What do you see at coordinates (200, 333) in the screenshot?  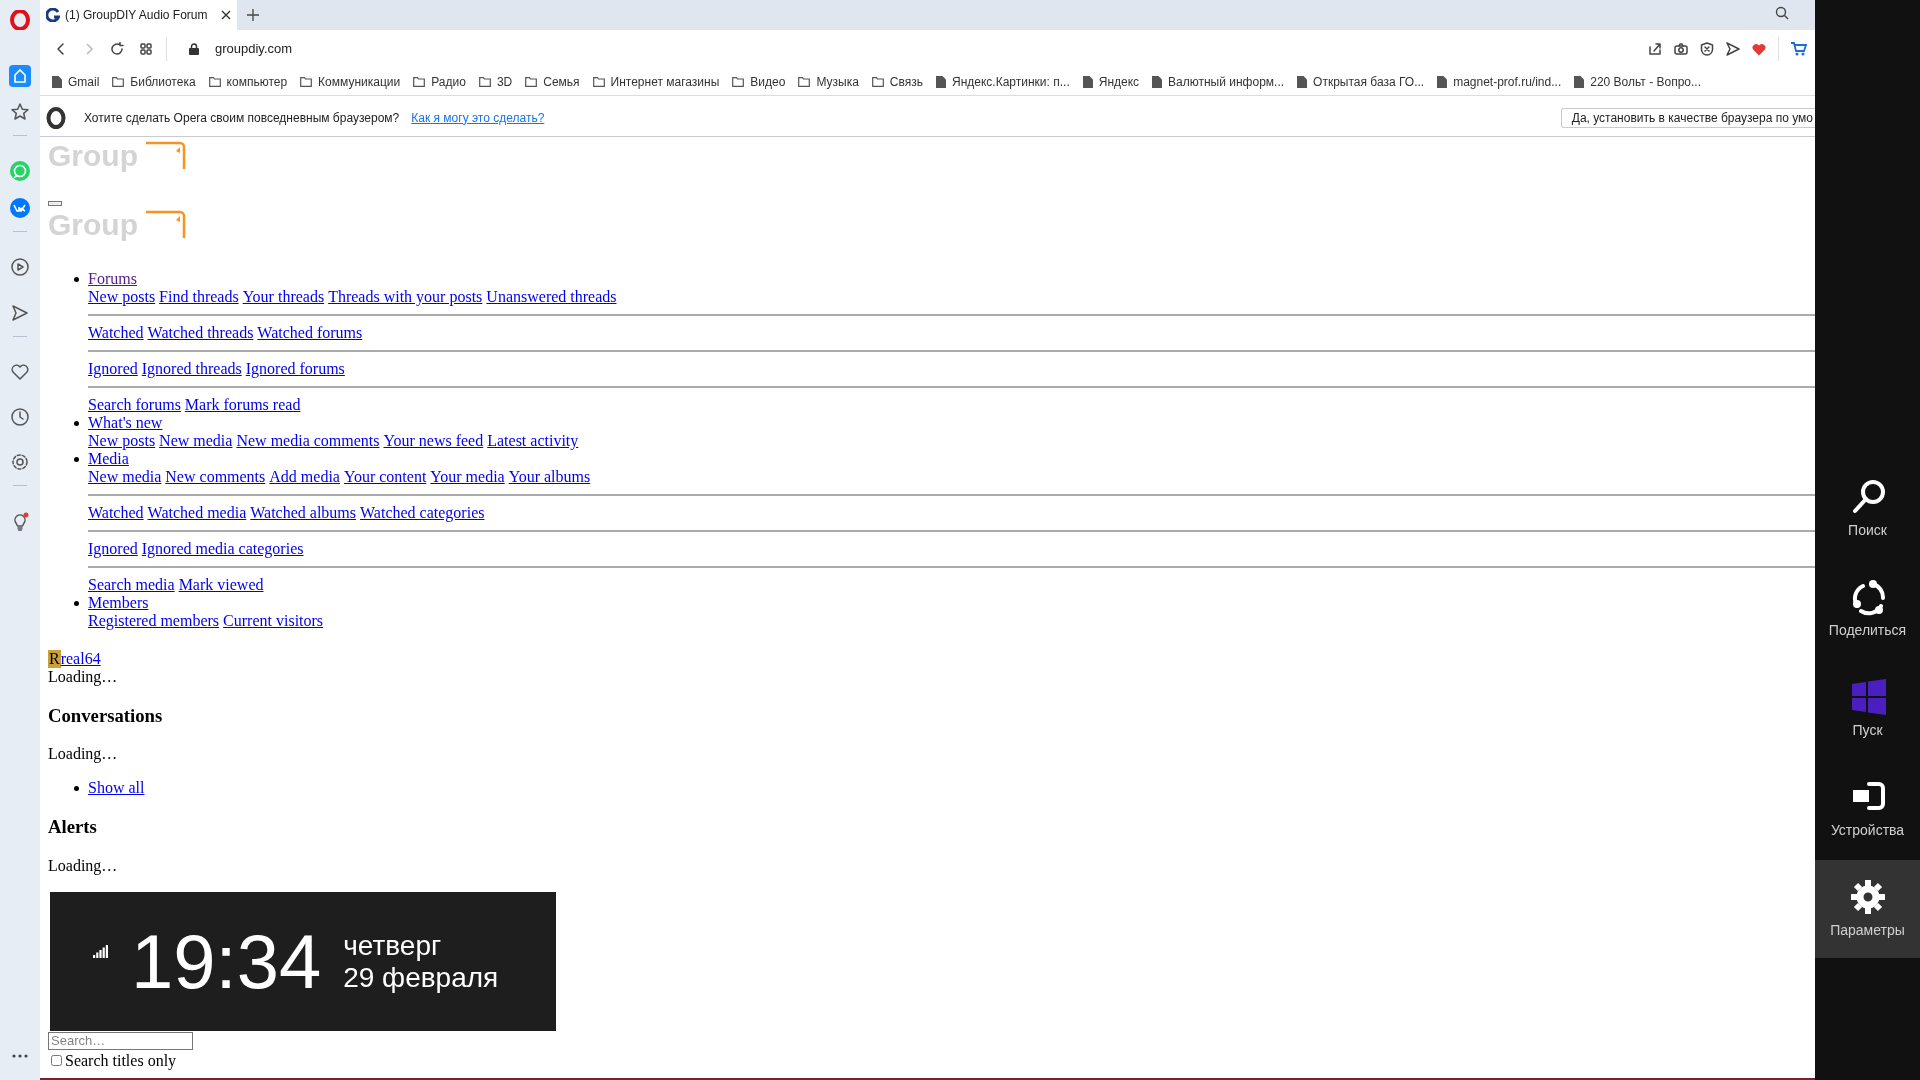 I see `nav-sublink: Watched threads` at bounding box center [200, 333].